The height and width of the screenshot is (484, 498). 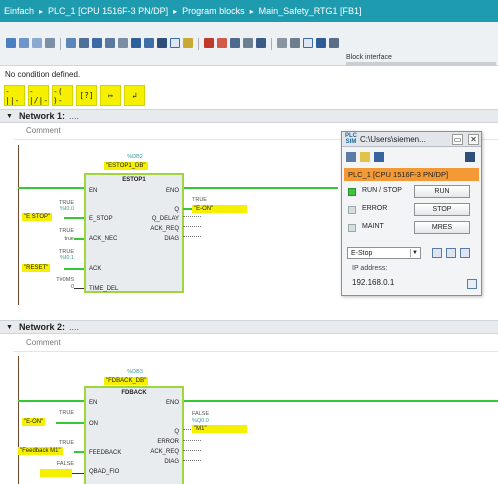 I want to click on pin-icon, so click(x=351, y=157).